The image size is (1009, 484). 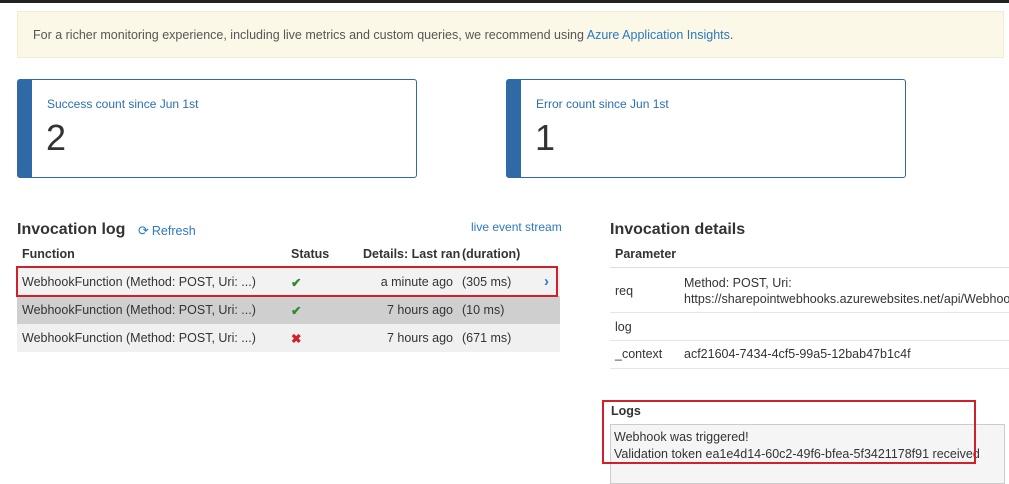 I want to click on refresh-label: Refresh, so click(x=173, y=231).